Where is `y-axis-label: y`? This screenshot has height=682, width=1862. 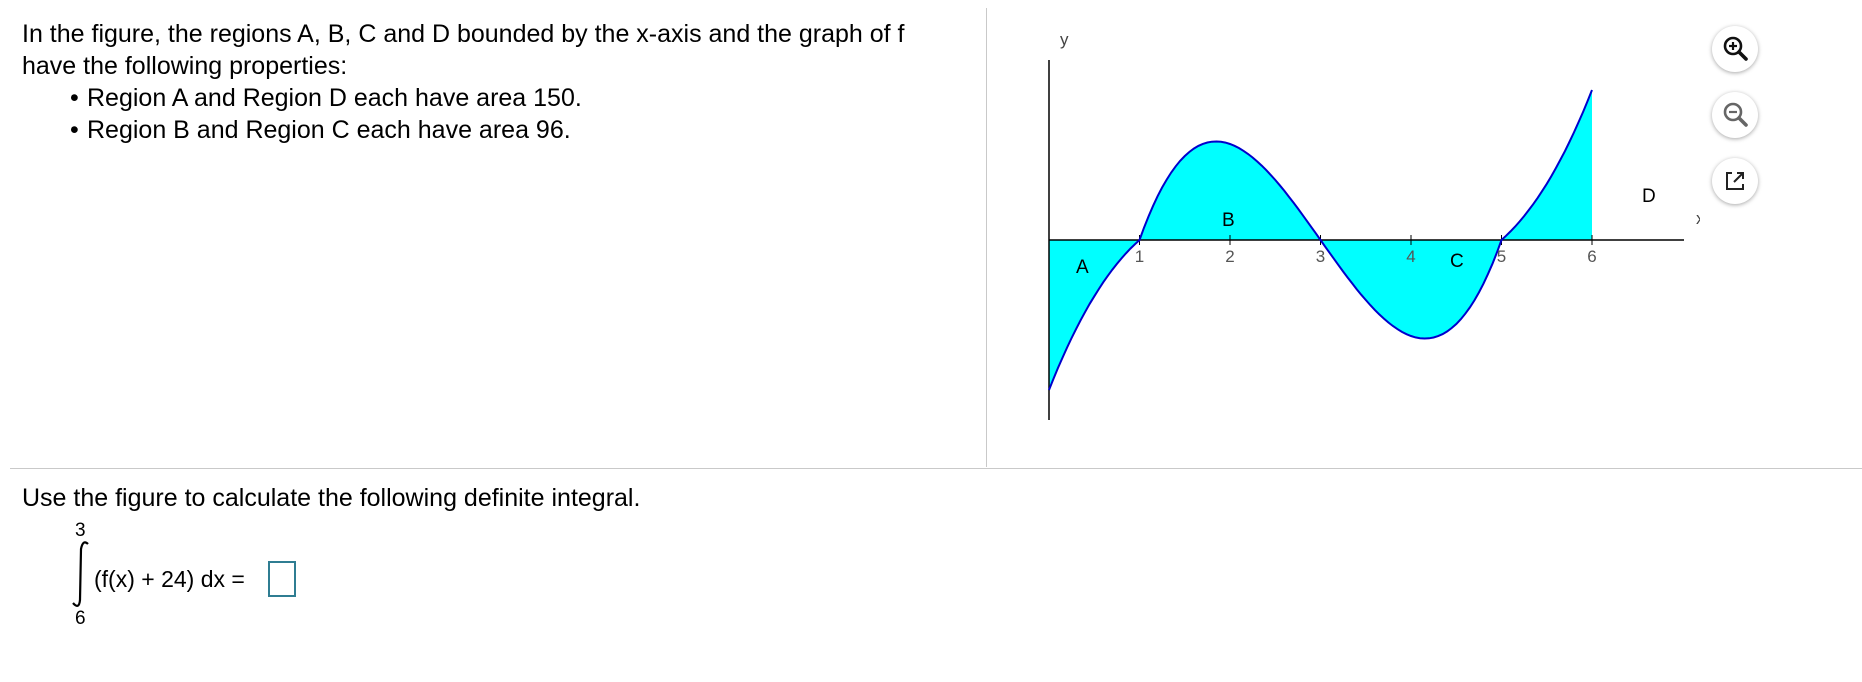 y-axis-label: y is located at coordinates (1064, 39).